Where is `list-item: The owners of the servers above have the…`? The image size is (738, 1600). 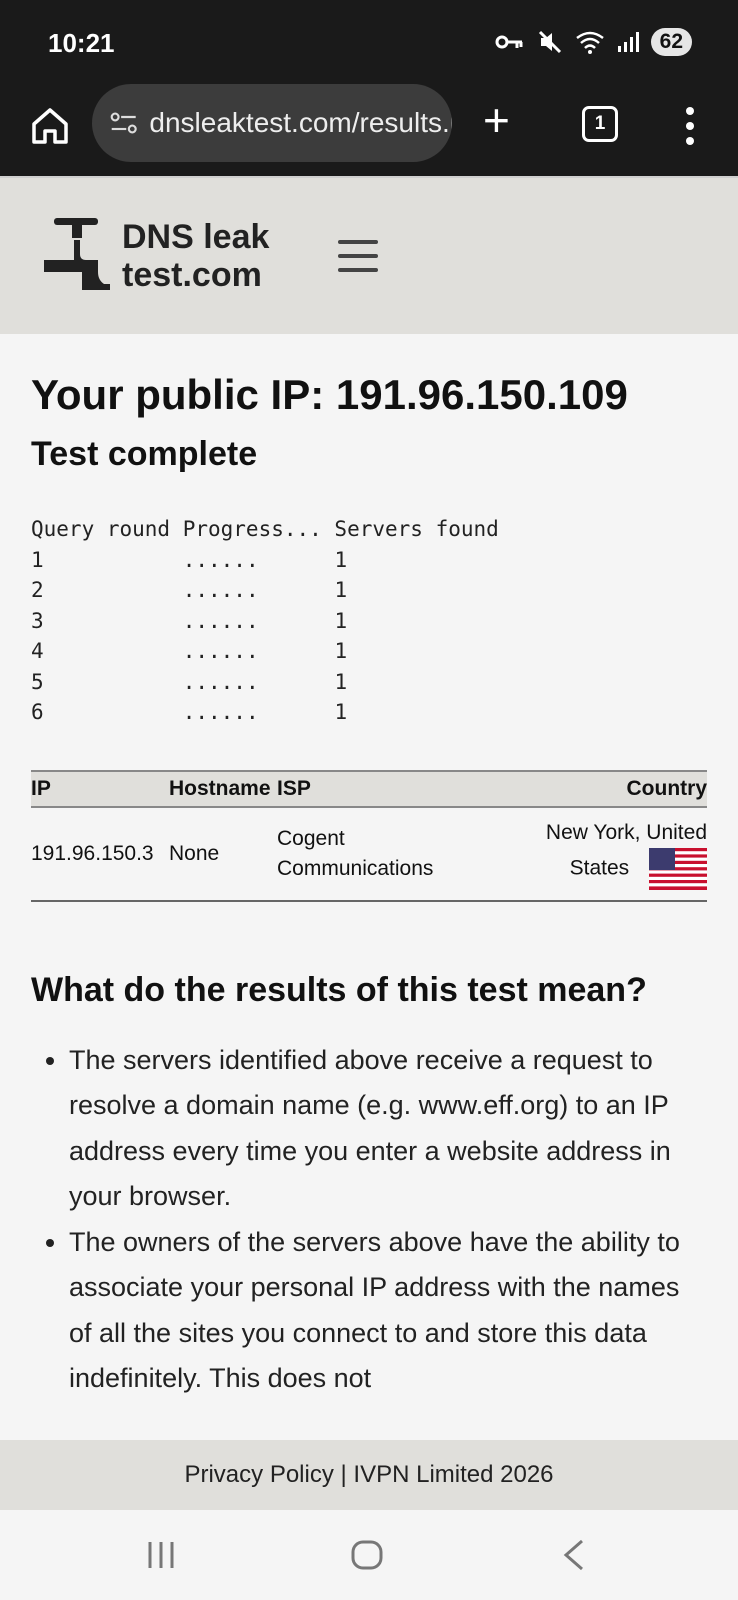
list-item: The owners of the servers above have the… is located at coordinates (388, 1311).